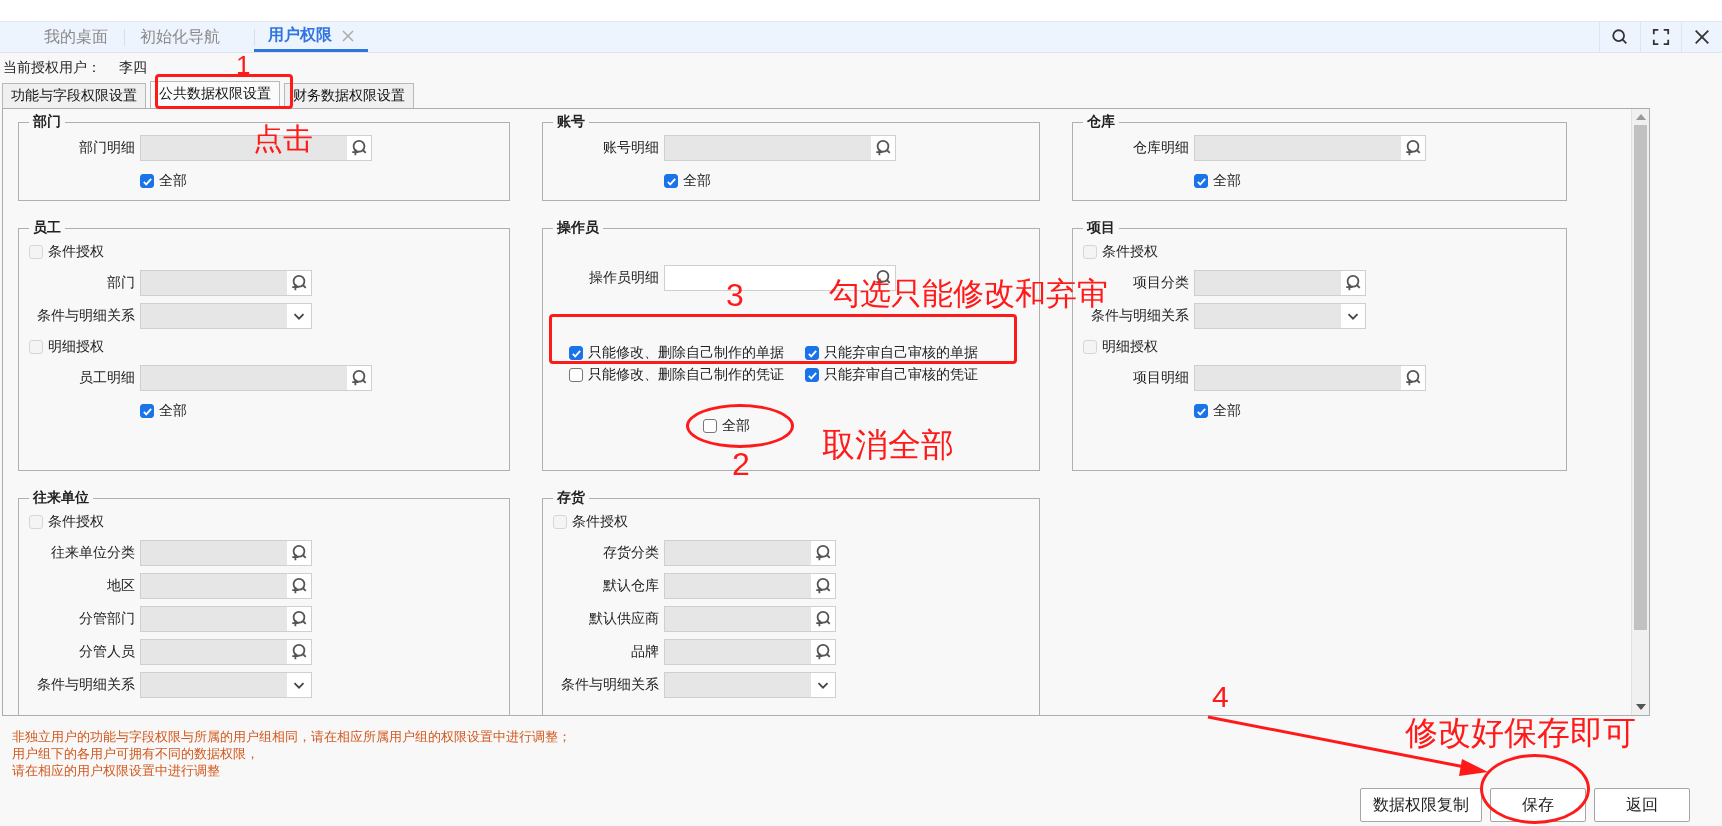  Describe the element at coordinates (631, 553) in the screenshot. I see `field-label: 存货分类` at that location.